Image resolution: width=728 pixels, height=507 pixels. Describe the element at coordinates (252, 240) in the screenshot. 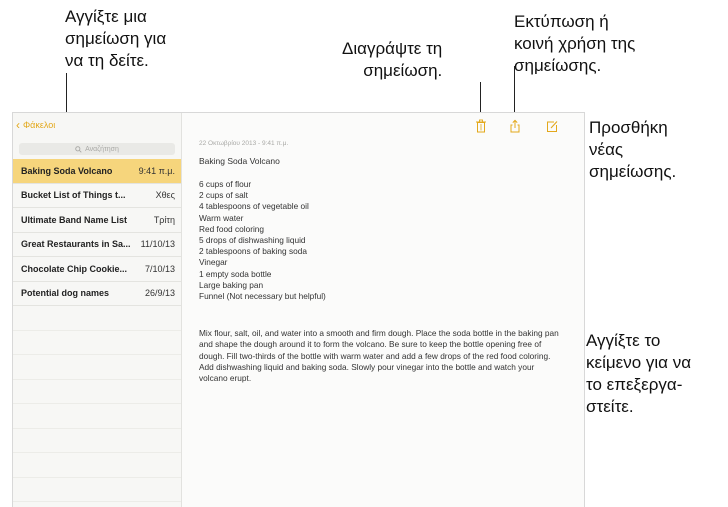

I see `ingredient-line: 5 drops of dishwashing liquid` at that location.